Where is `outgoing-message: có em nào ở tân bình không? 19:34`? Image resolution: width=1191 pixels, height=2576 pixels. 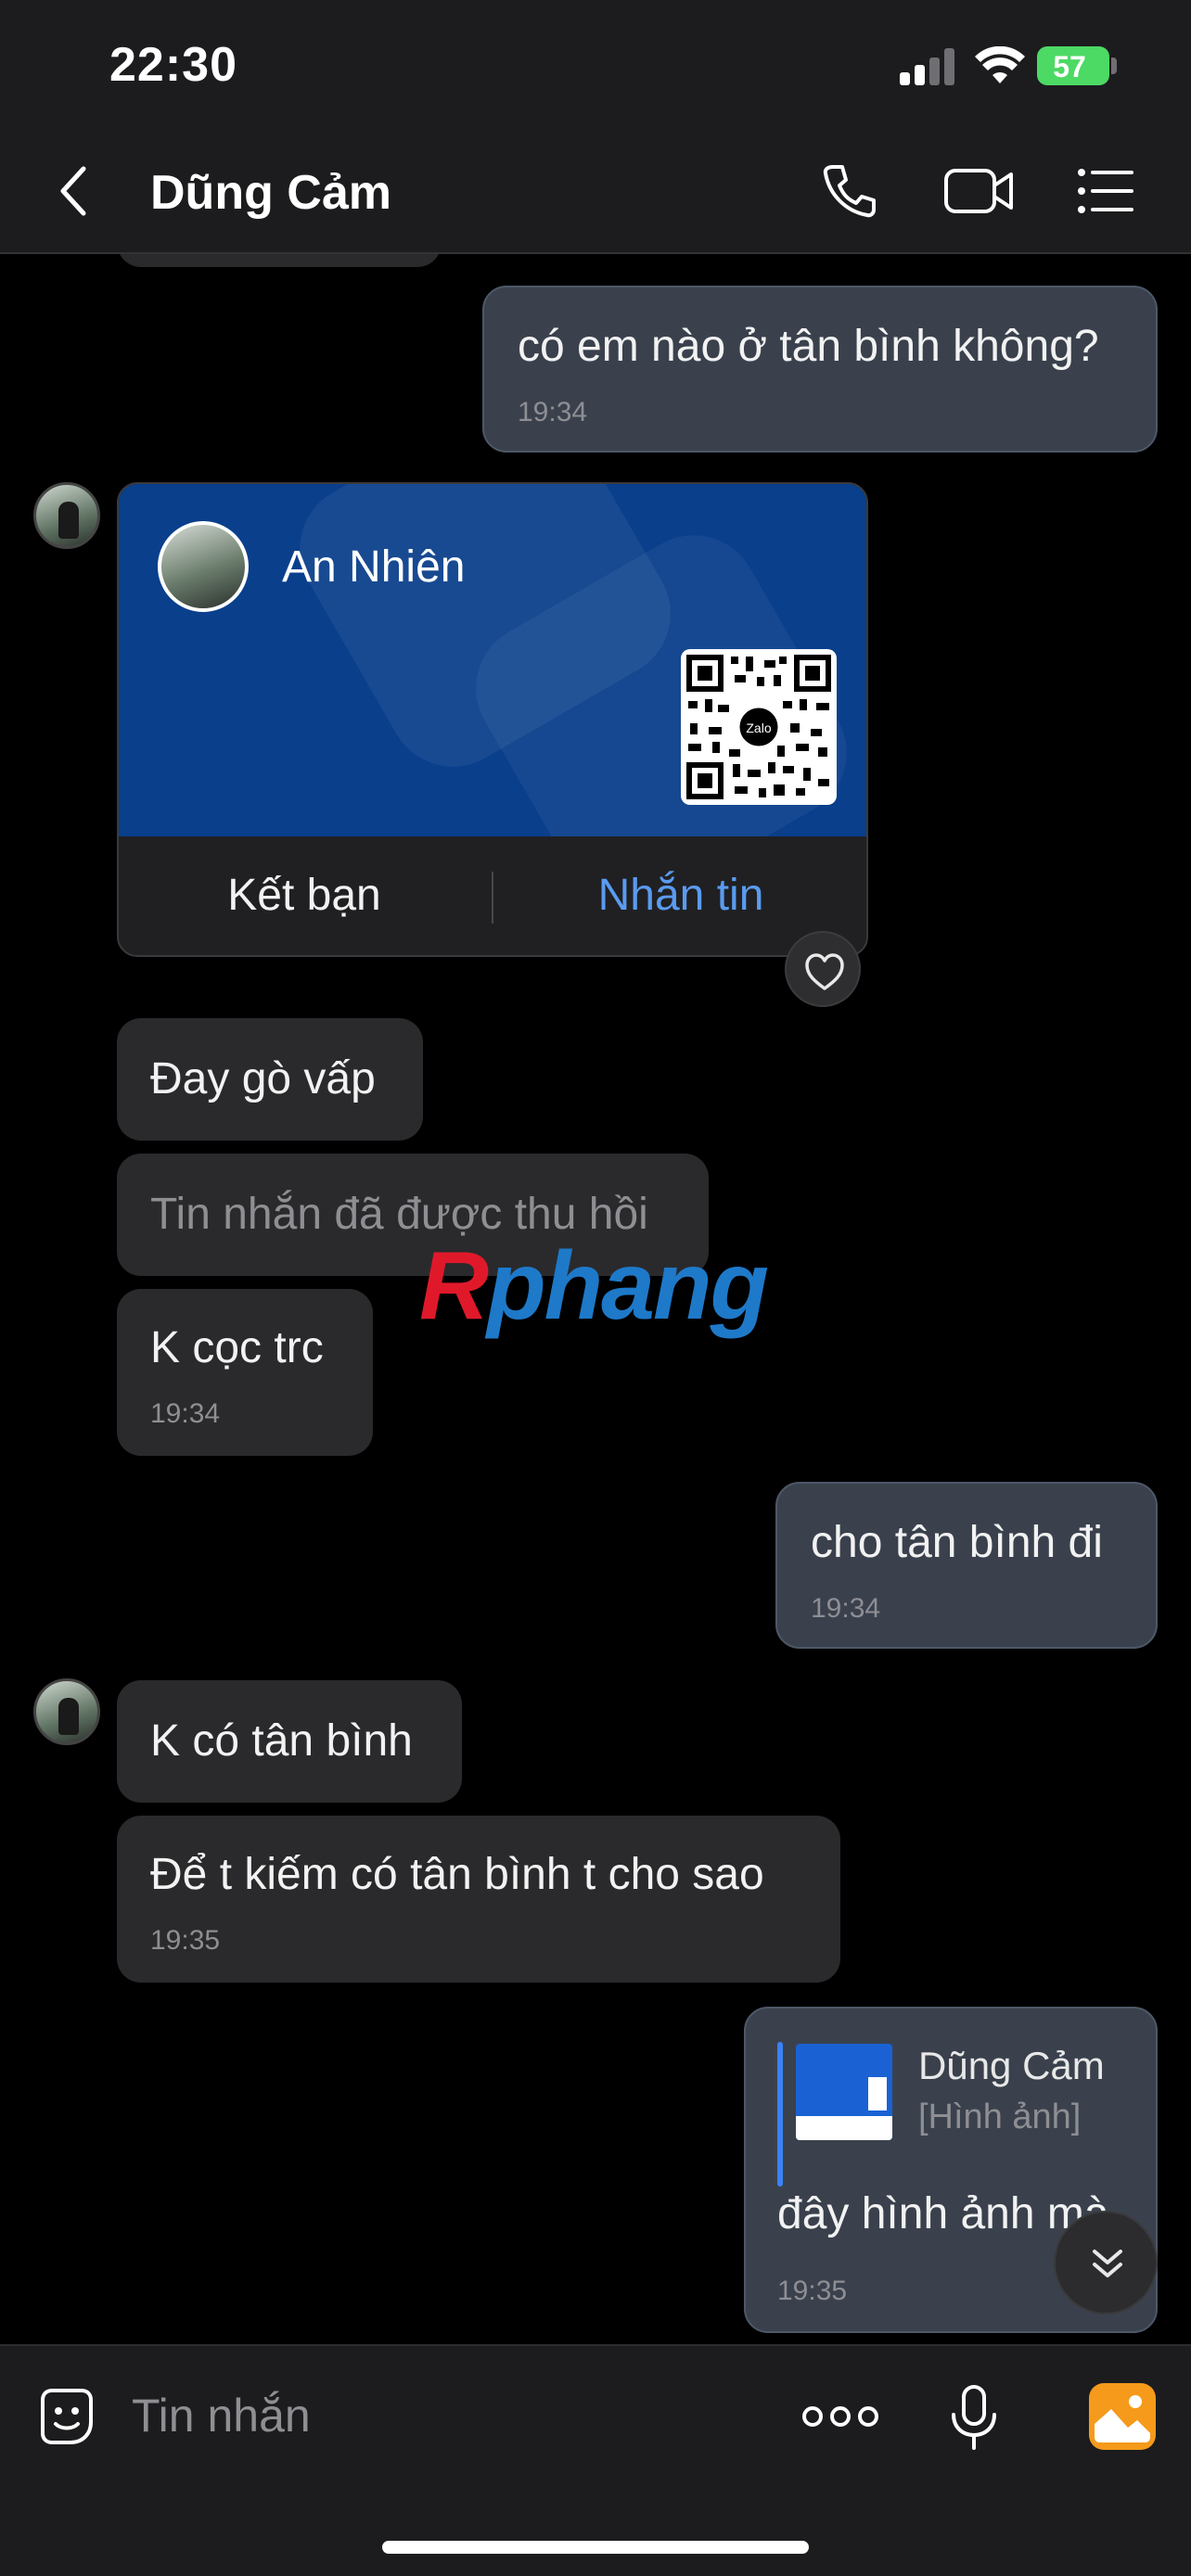
outgoing-message: có em nào ở tân bình không? 19:34 is located at coordinates (820, 369).